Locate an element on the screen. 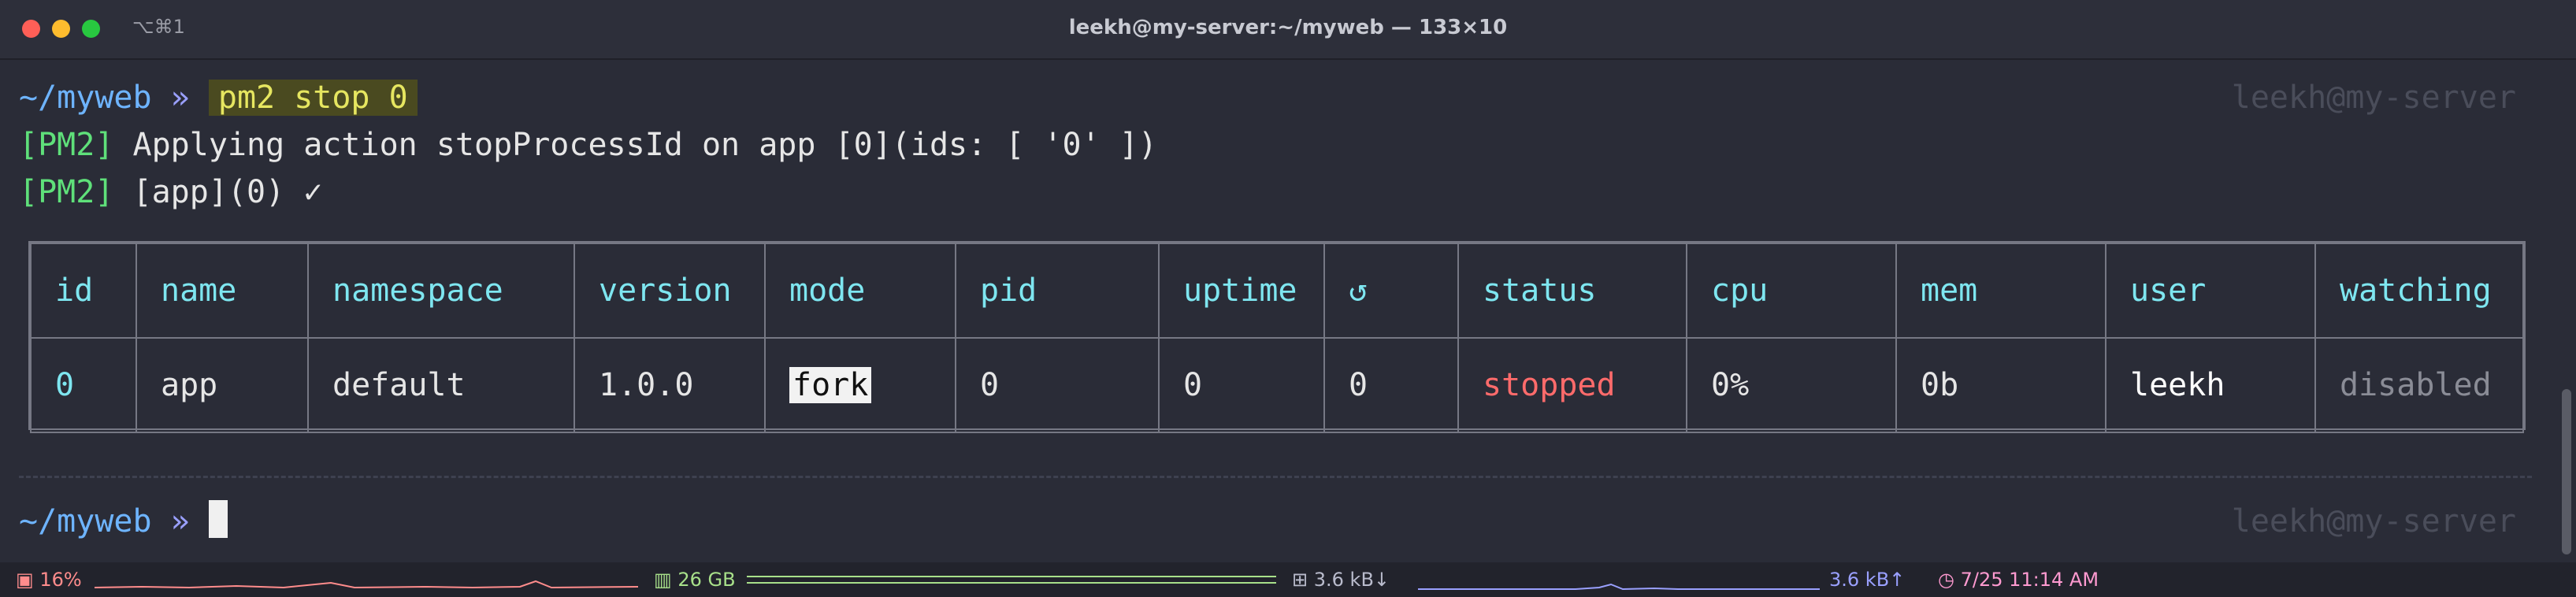  header-uptime: uptime is located at coordinates (1241, 291).